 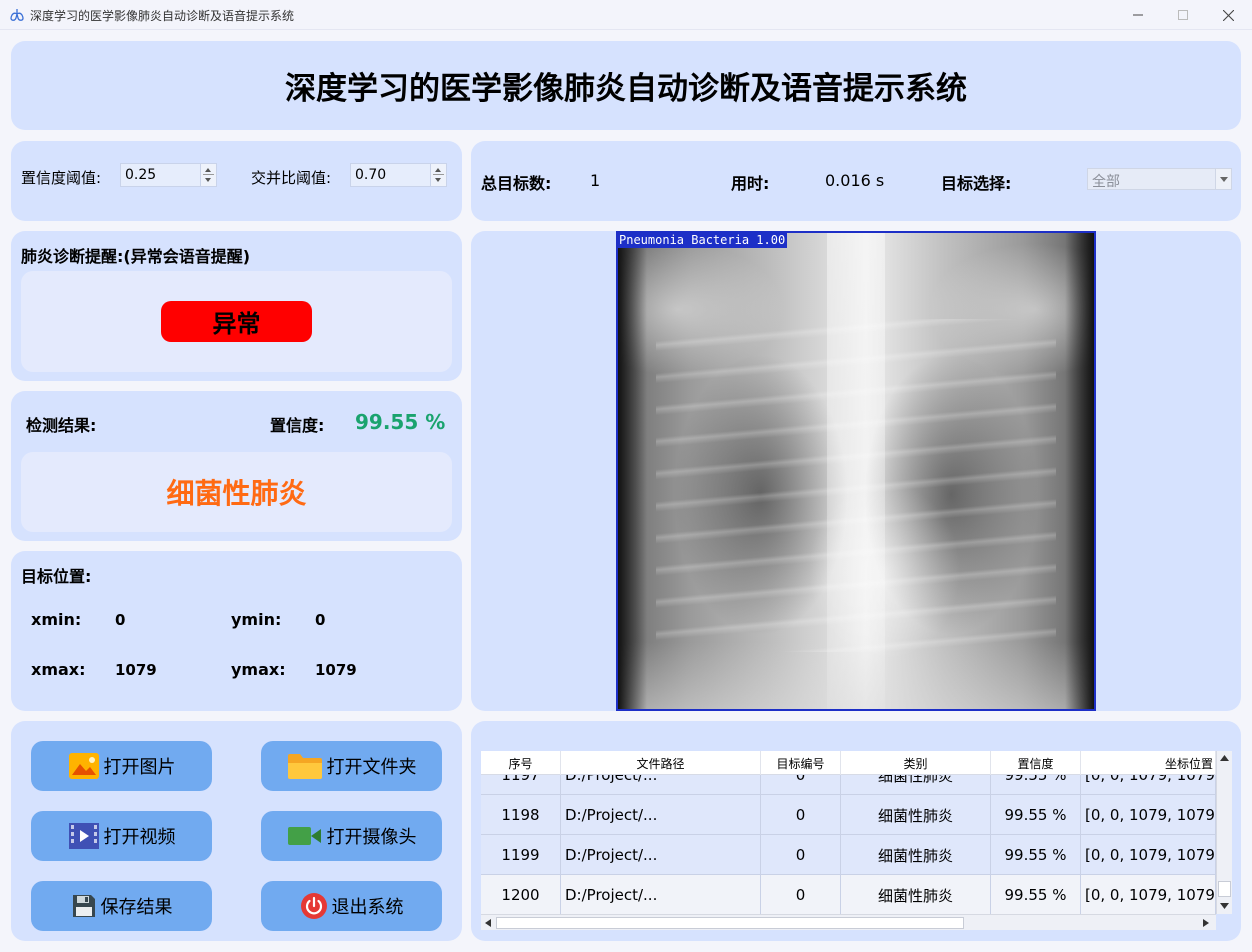 I want to click on header-bbox: 坐标位置, so click(x=1148, y=763).